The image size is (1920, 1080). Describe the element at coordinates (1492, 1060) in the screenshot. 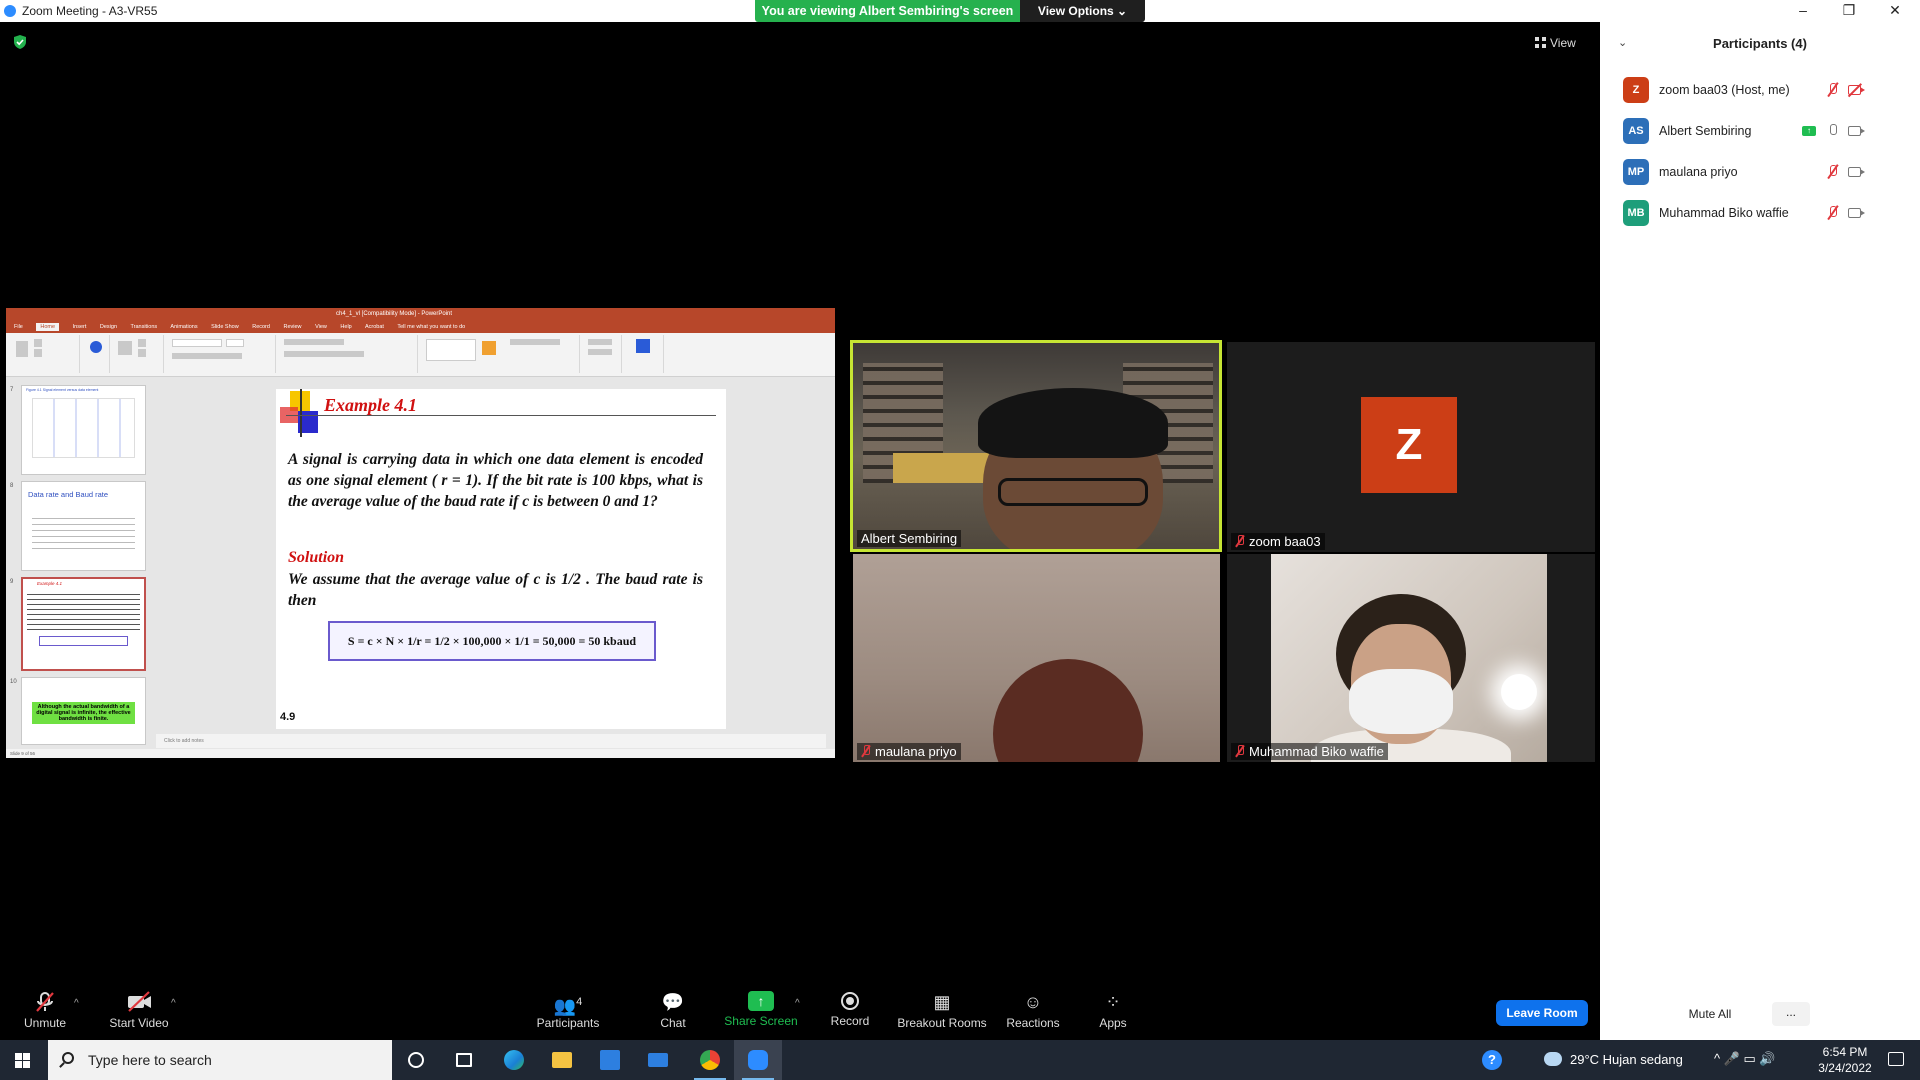

I see `help-icon: ?` at that location.